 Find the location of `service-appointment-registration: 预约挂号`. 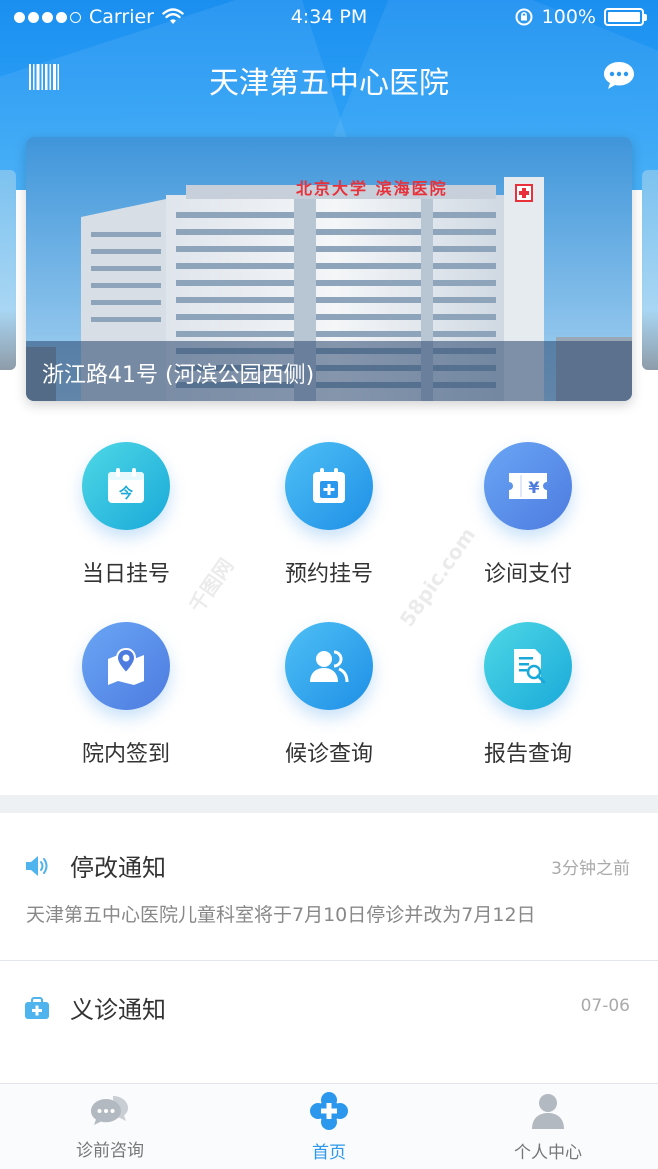

service-appointment-registration: 预约挂号 is located at coordinates (329, 515).